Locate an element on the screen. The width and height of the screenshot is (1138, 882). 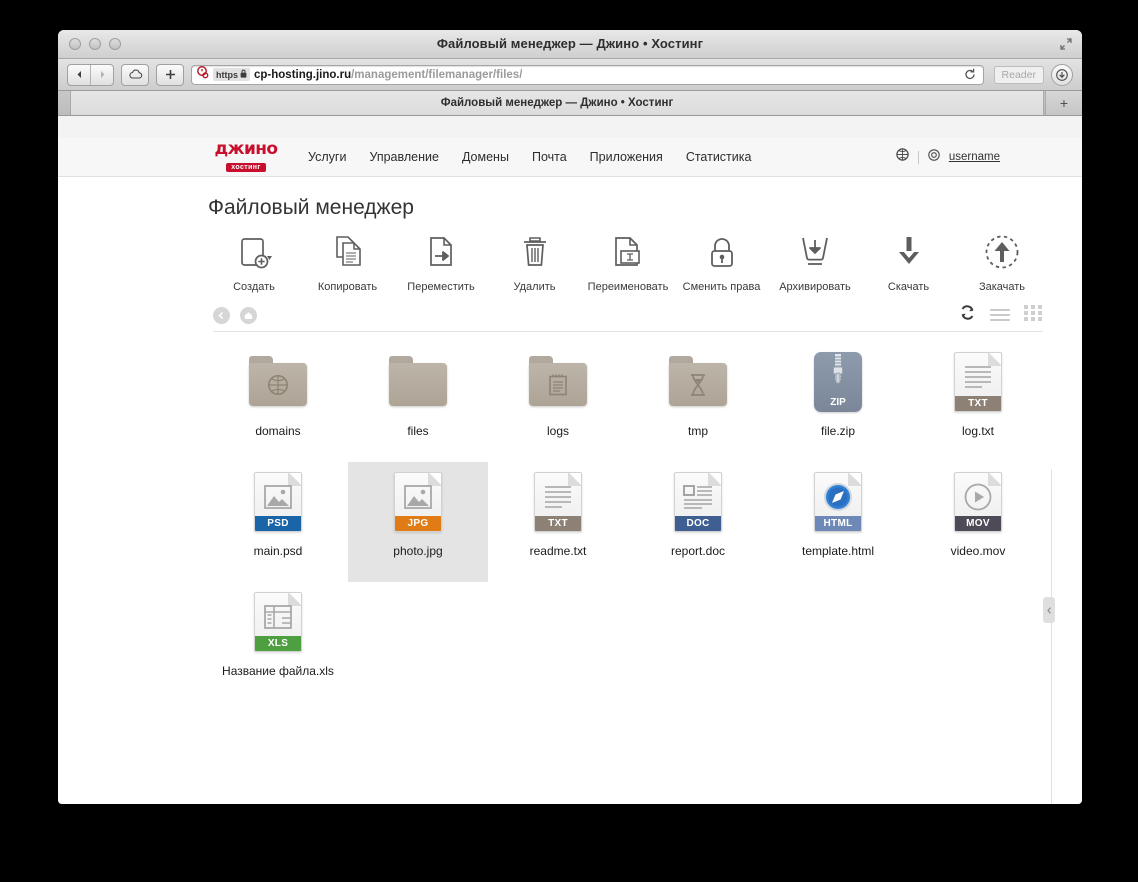
action-copy: Копировать is located at coordinates (348, 262).